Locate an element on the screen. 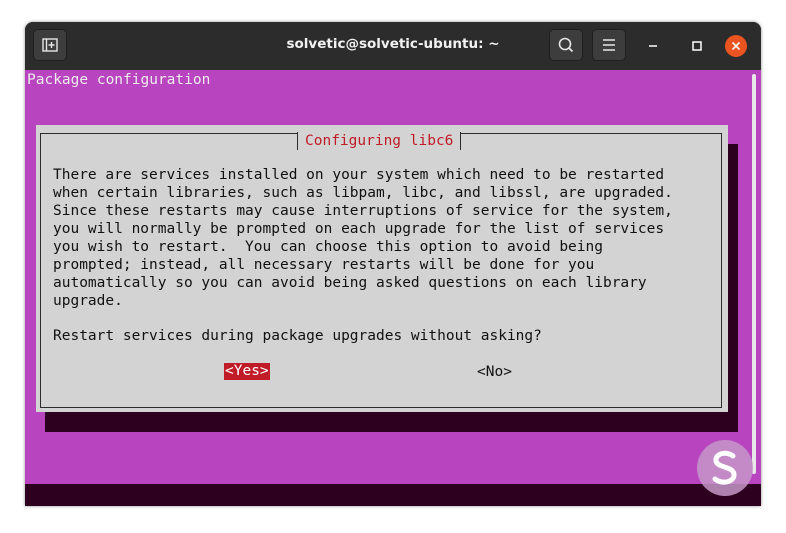  scrollbar is located at coordinates (754, 277).